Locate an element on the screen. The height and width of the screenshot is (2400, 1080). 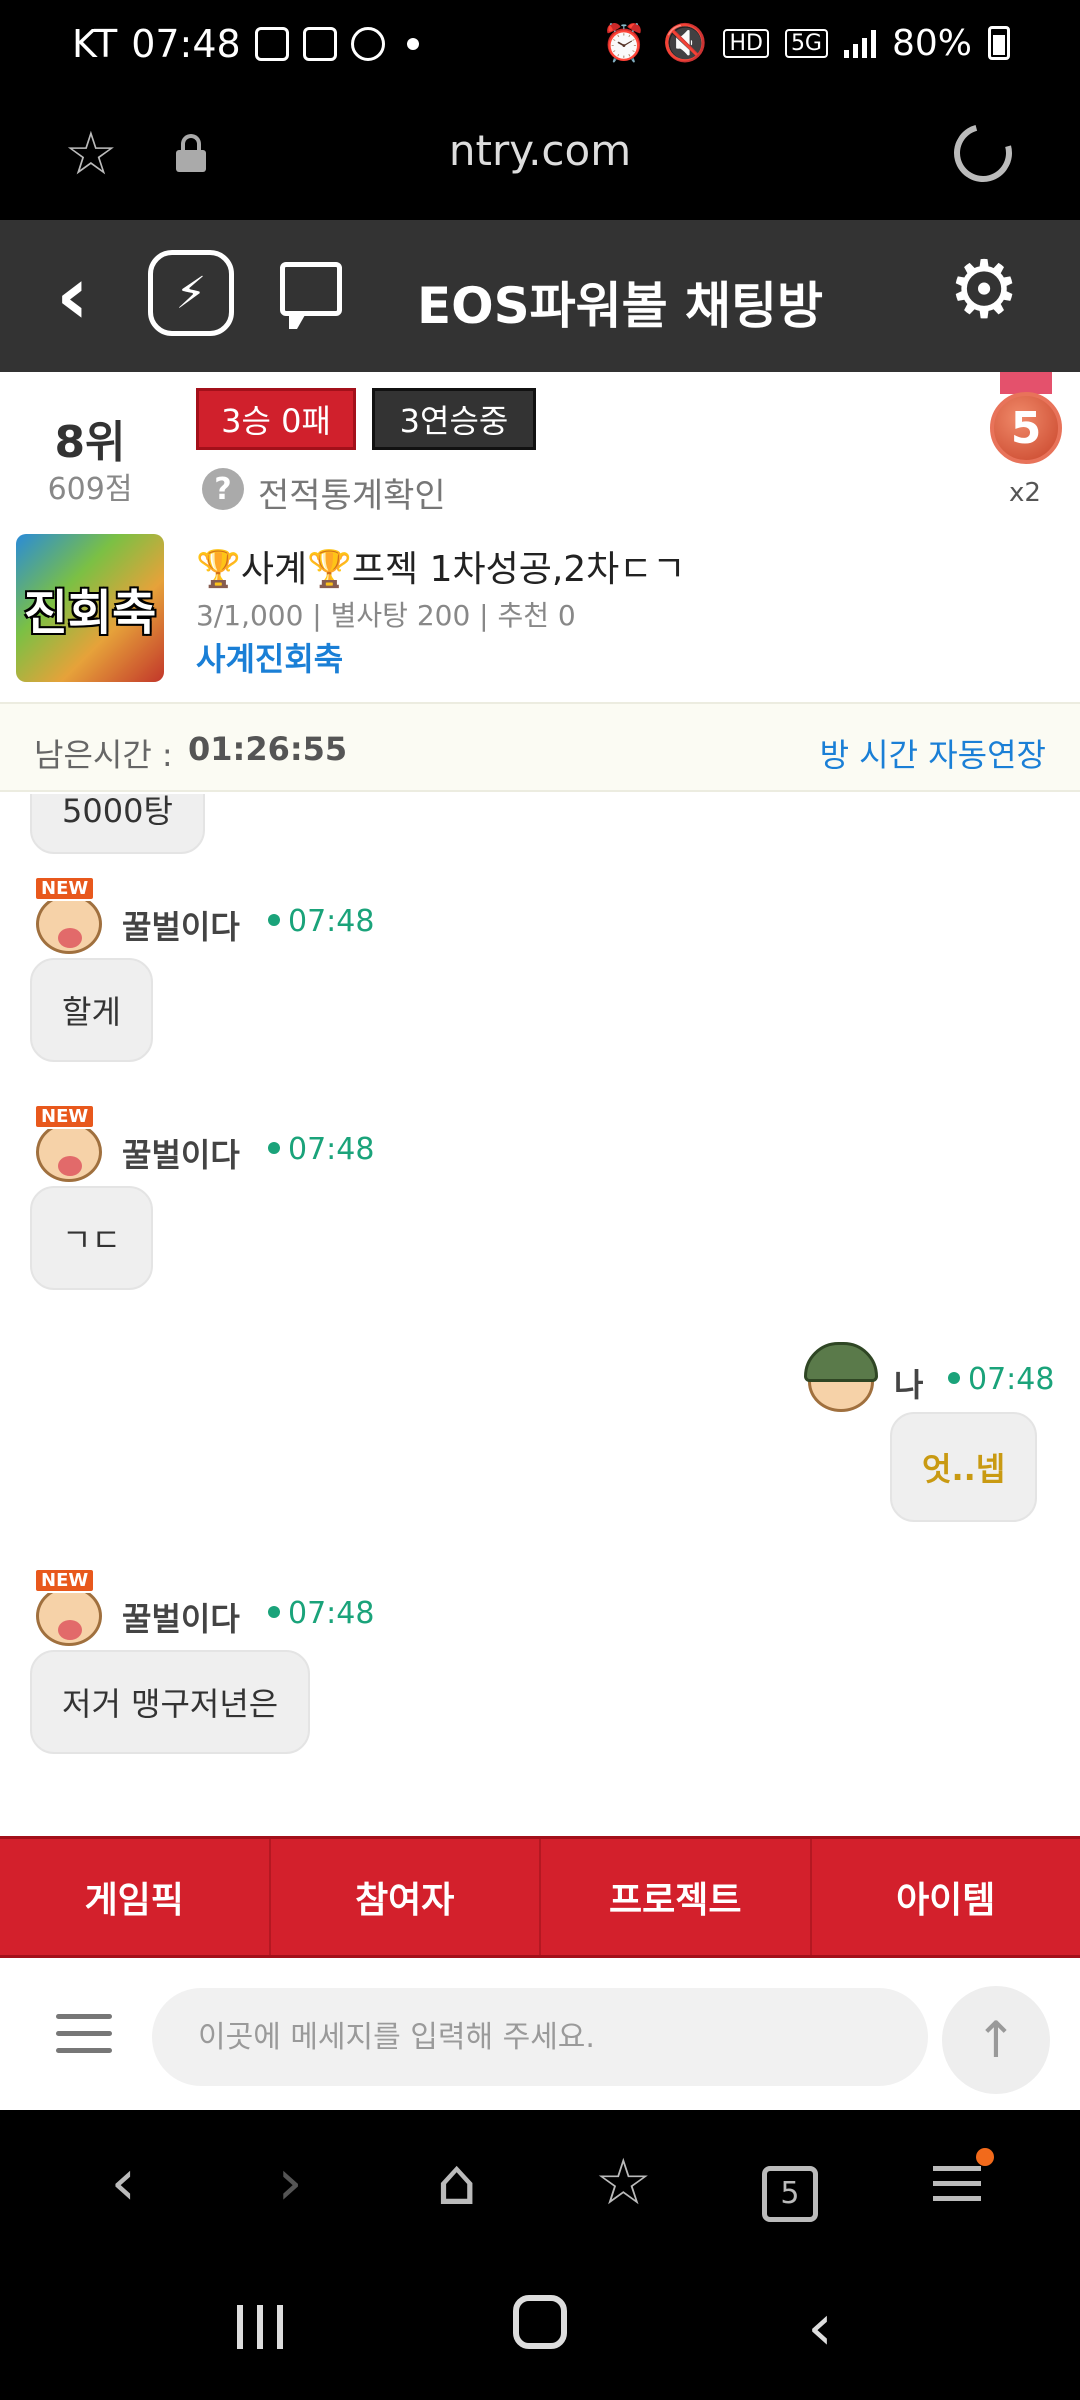
tab-participants: 참여자 is located at coordinates (406, 1897).